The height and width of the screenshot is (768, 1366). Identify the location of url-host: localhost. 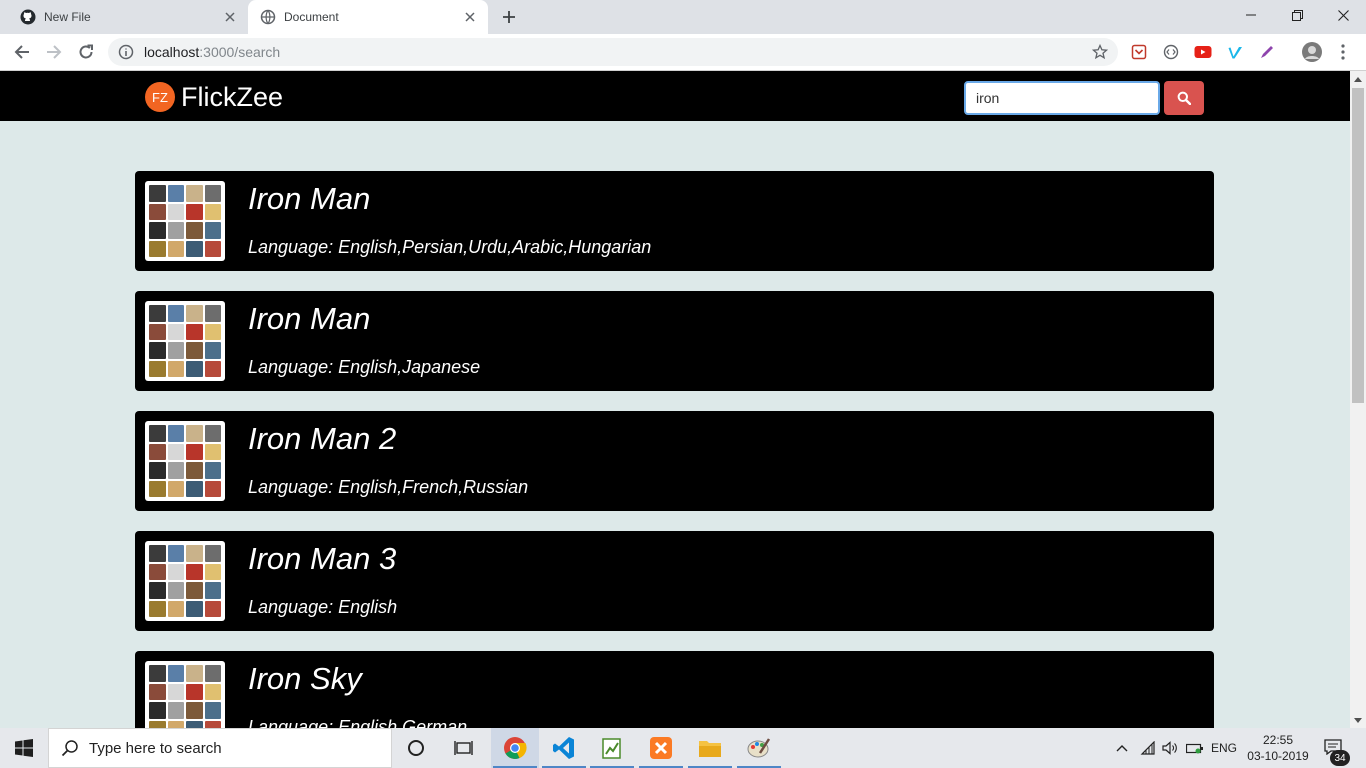
(172, 52).